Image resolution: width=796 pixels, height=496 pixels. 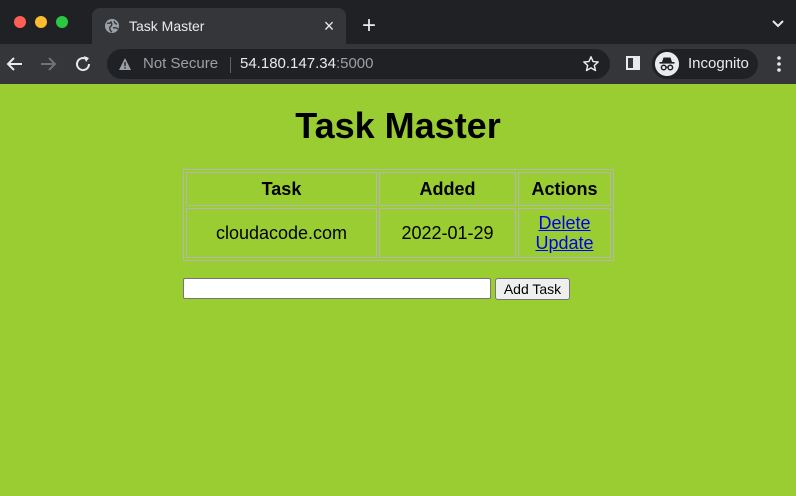 I want to click on task-content-input, so click(x=337, y=288).